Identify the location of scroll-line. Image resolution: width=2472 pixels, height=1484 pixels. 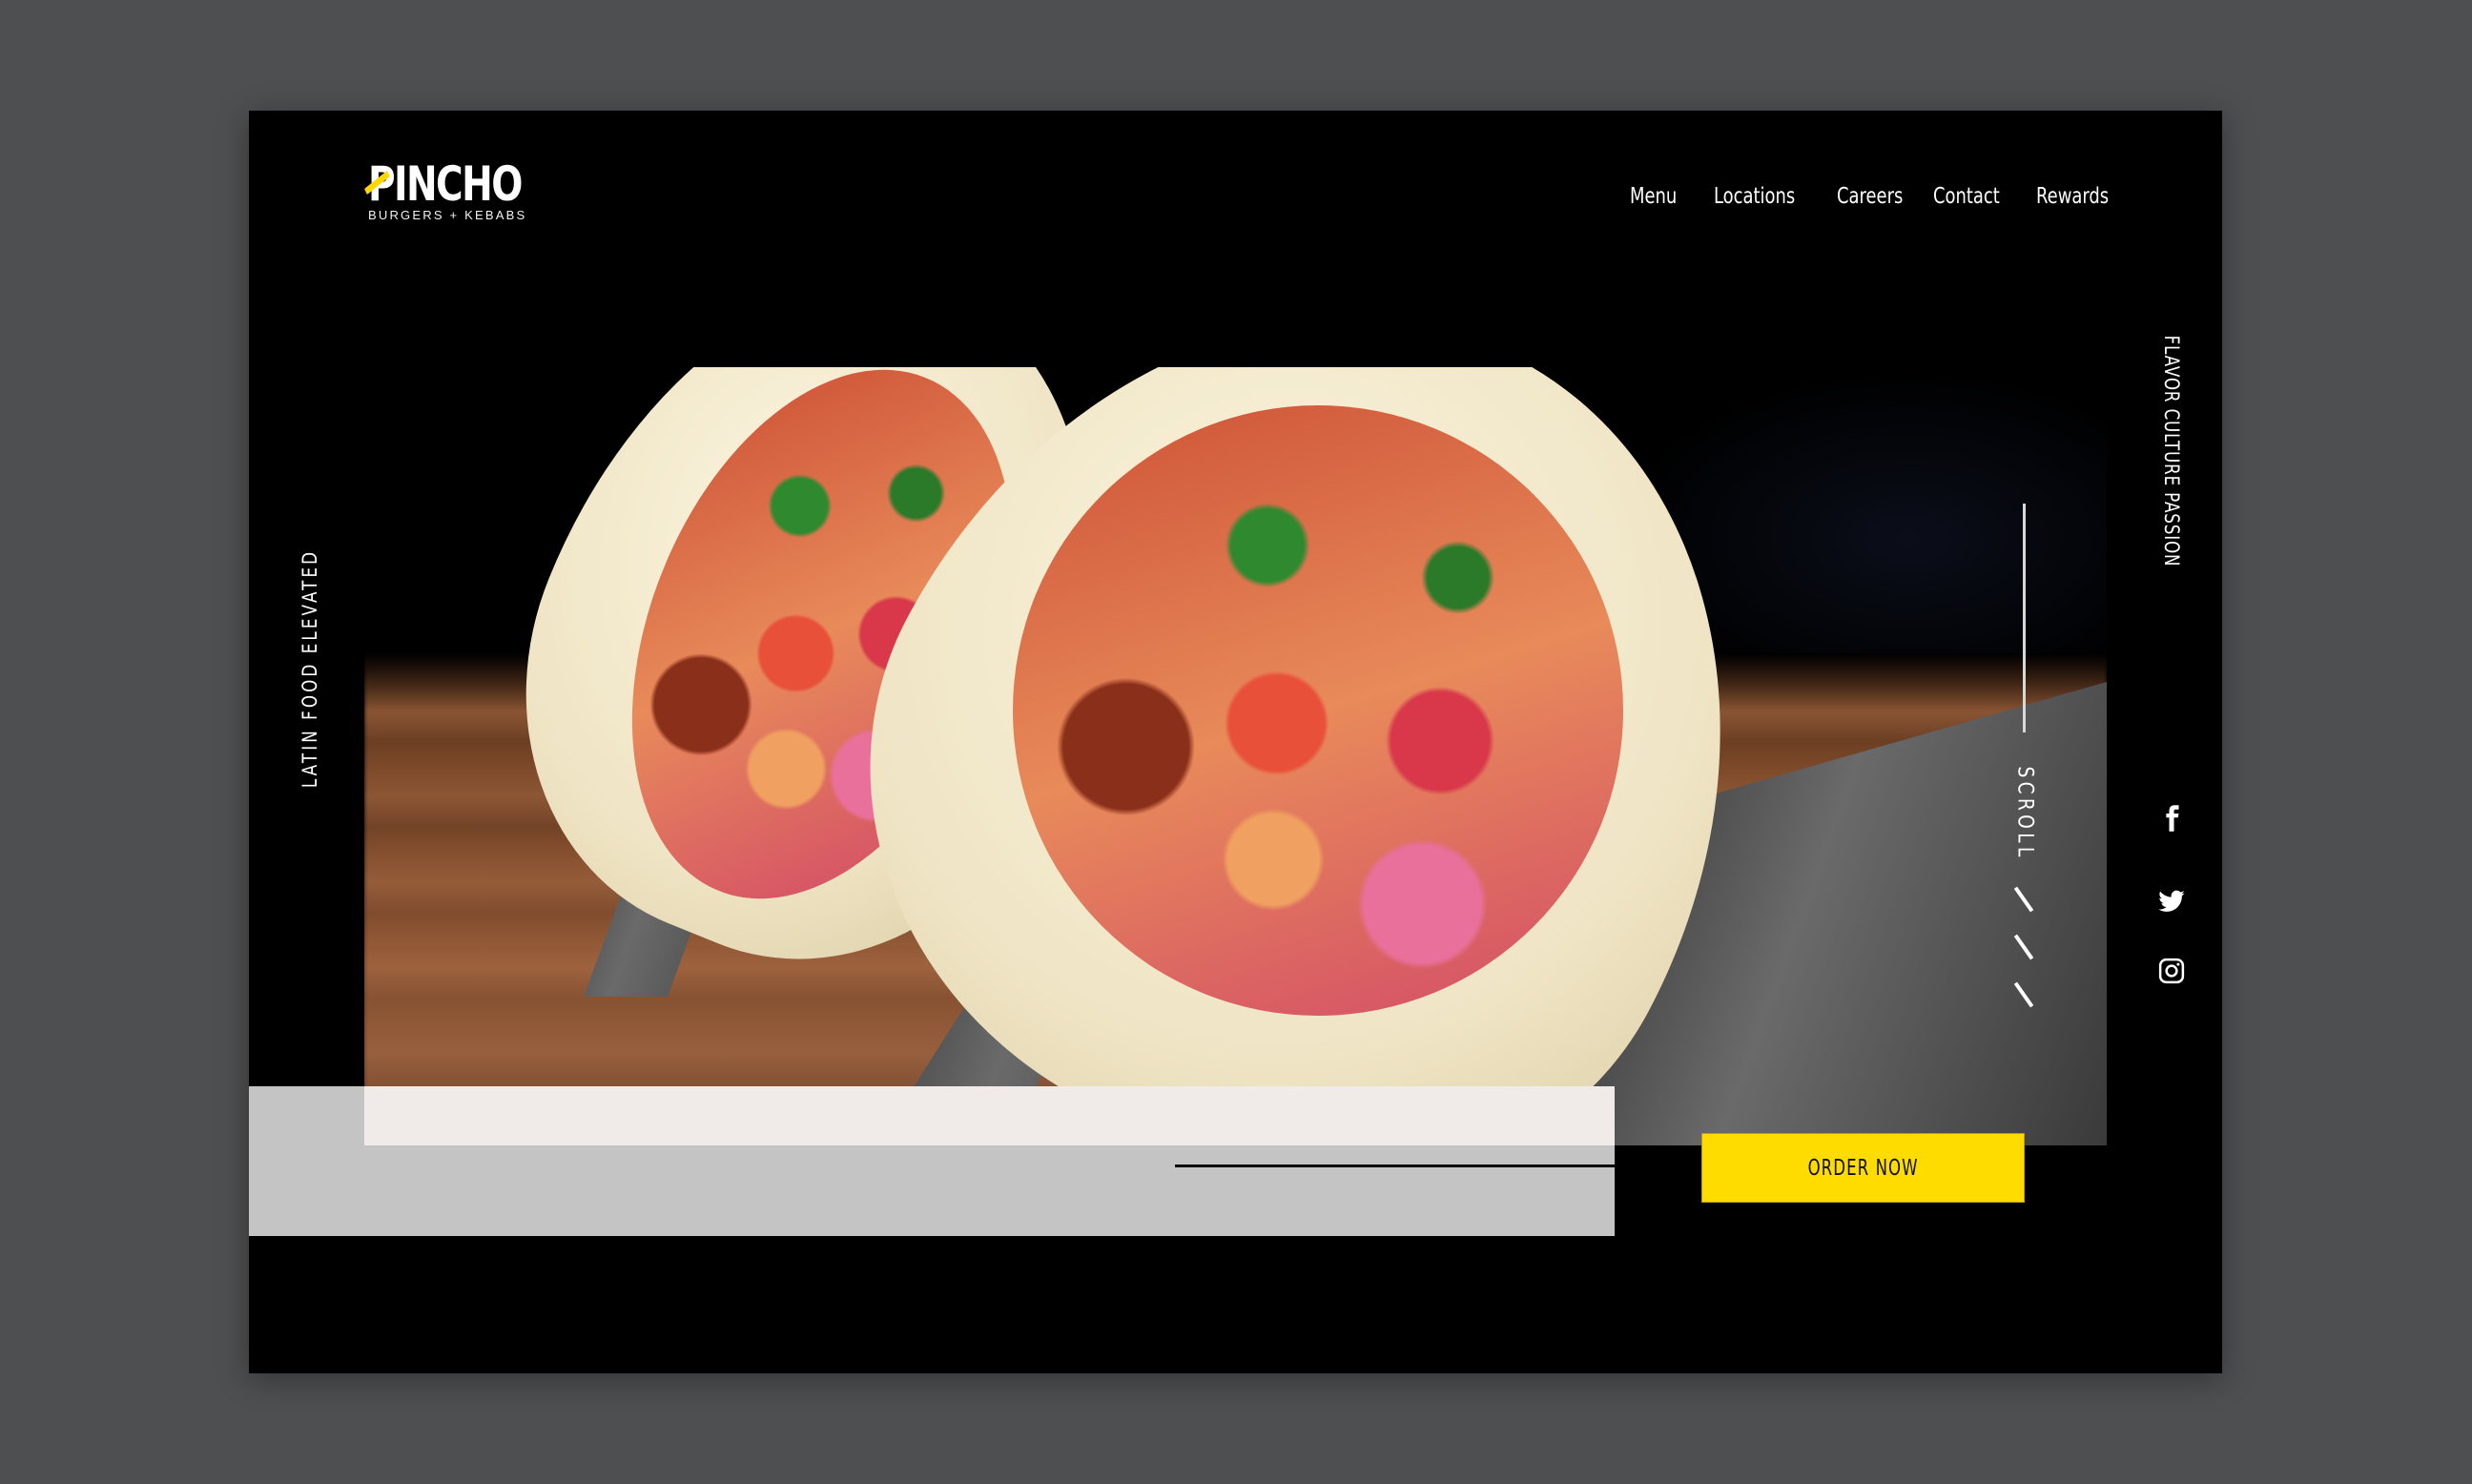
(2024, 618).